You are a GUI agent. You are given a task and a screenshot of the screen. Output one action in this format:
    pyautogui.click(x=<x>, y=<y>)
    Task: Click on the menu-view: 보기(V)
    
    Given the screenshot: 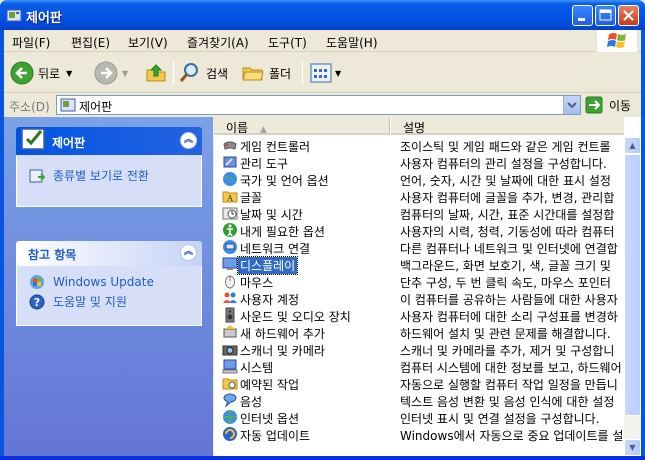 What is the action you would take?
    pyautogui.click(x=148, y=42)
    